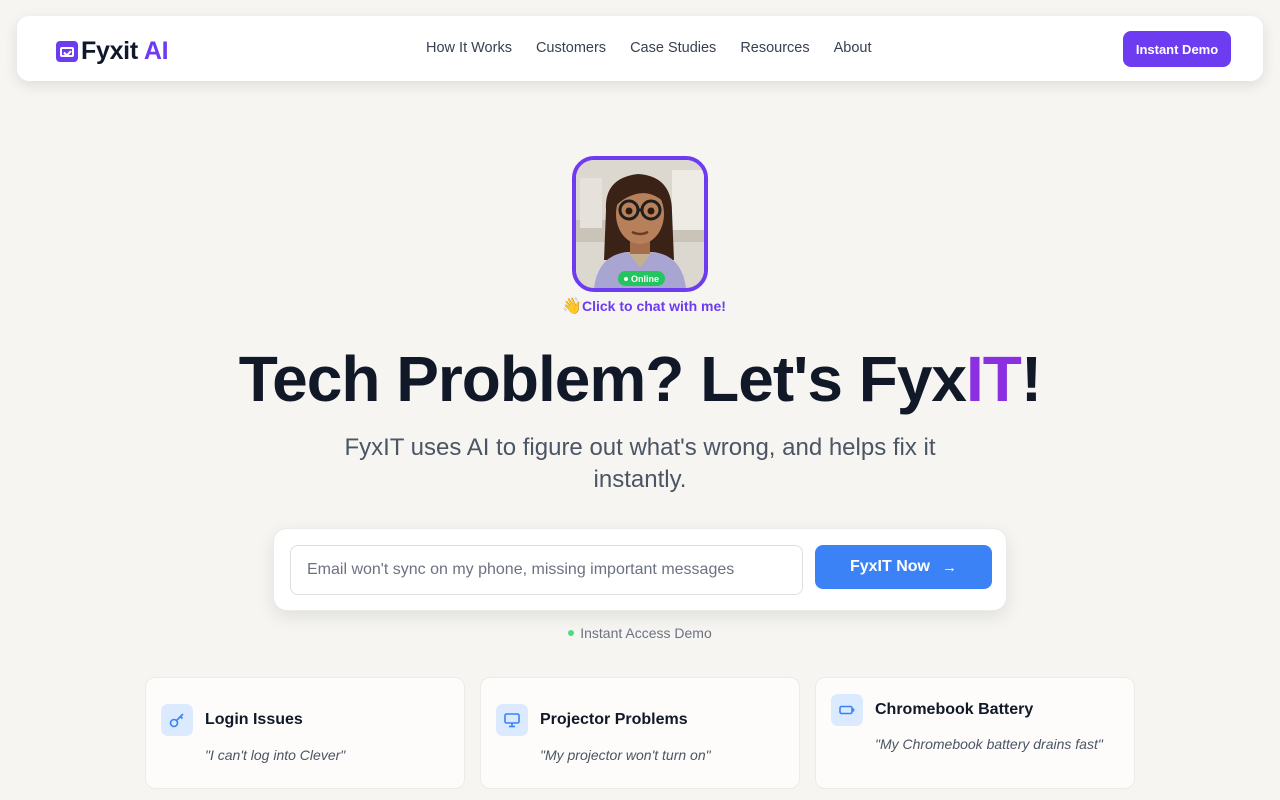  I want to click on nav-link-how-it-works: How It Works, so click(469, 48).